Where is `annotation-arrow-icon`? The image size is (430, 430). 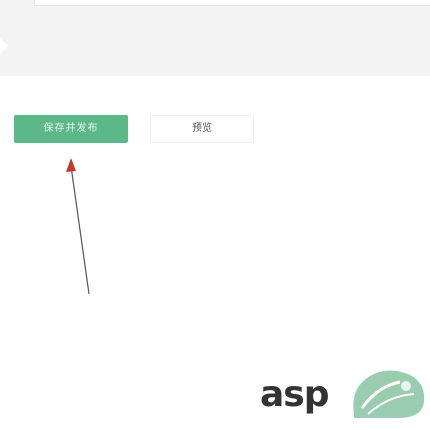 annotation-arrow-icon is located at coordinates (78, 226).